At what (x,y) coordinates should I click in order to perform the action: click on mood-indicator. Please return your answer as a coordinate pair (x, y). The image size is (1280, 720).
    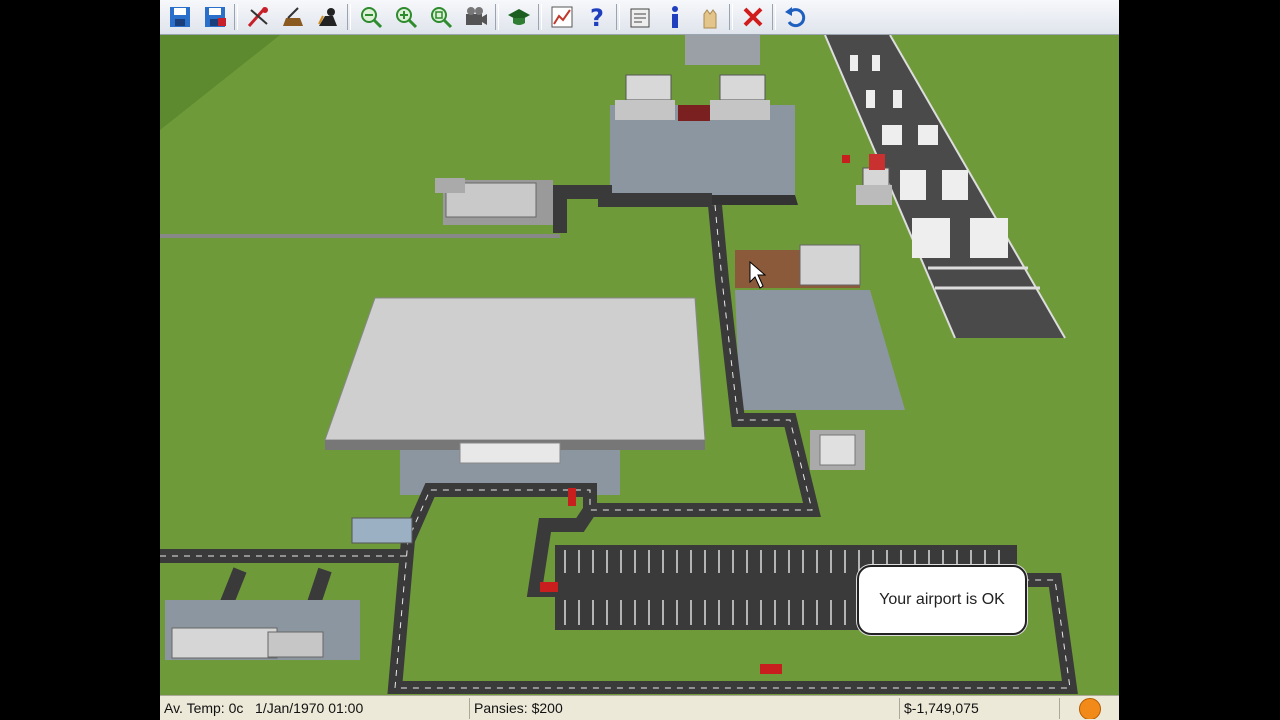
    Looking at the image, I should click on (1089, 708).